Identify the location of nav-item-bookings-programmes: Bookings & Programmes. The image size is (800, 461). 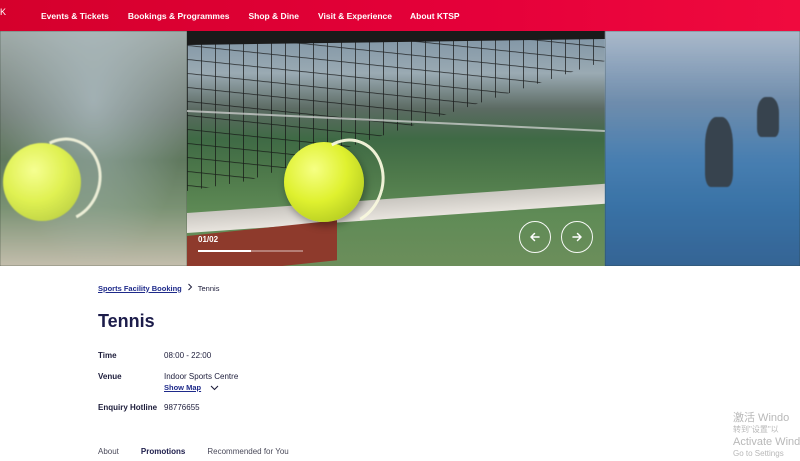
(179, 16).